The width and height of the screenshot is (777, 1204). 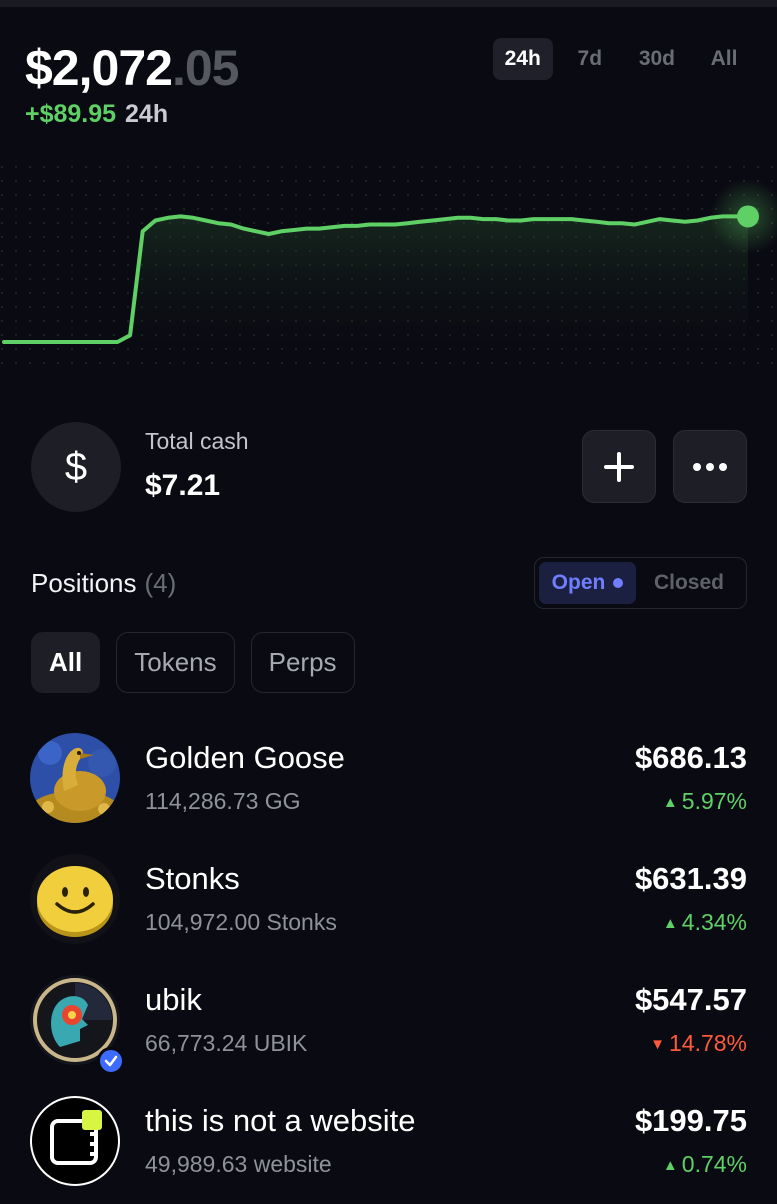 What do you see at coordinates (75, 778) in the screenshot?
I see `golden-goose-token-icon` at bounding box center [75, 778].